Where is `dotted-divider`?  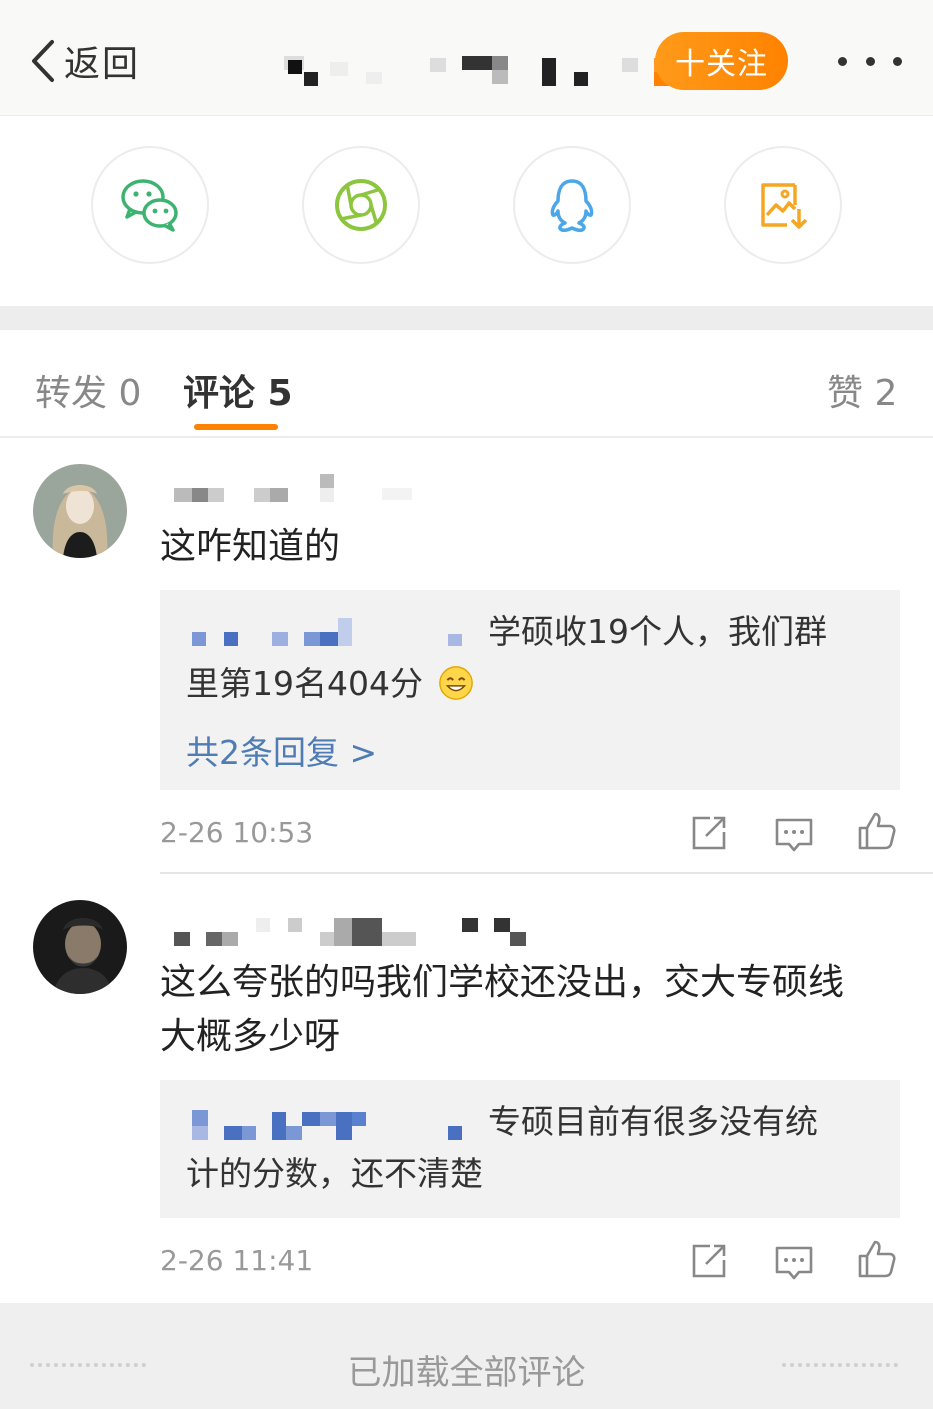
dotted-divider is located at coordinates (840, 1365).